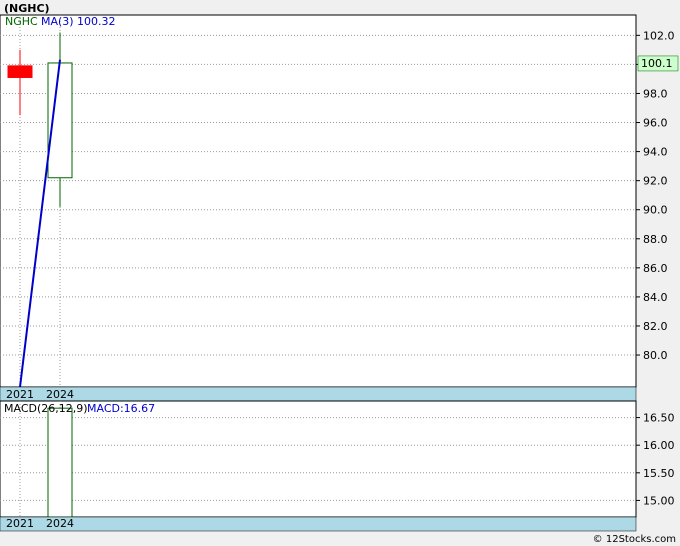  I want to click on price-y-tick-label: 90.0, so click(655, 210).